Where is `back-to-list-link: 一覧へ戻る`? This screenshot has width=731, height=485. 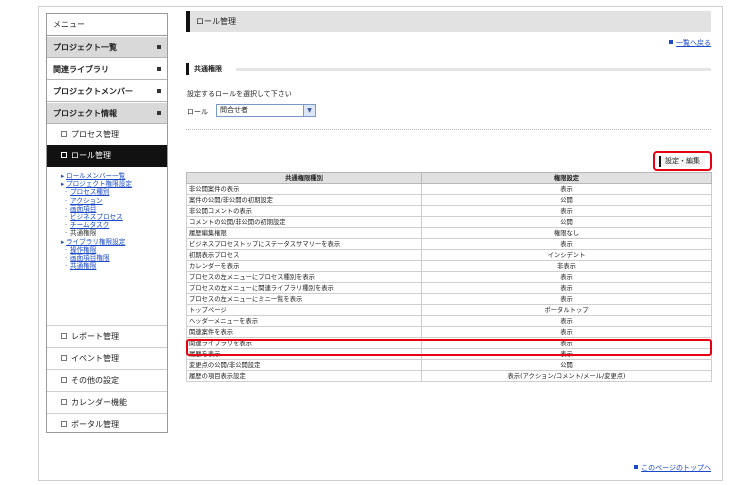 back-to-list-link: 一覧へ戻る is located at coordinates (690, 43).